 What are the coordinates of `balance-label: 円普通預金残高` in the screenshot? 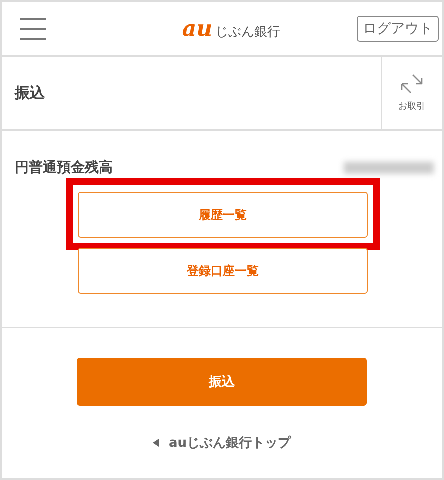 It's located at (64, 168).